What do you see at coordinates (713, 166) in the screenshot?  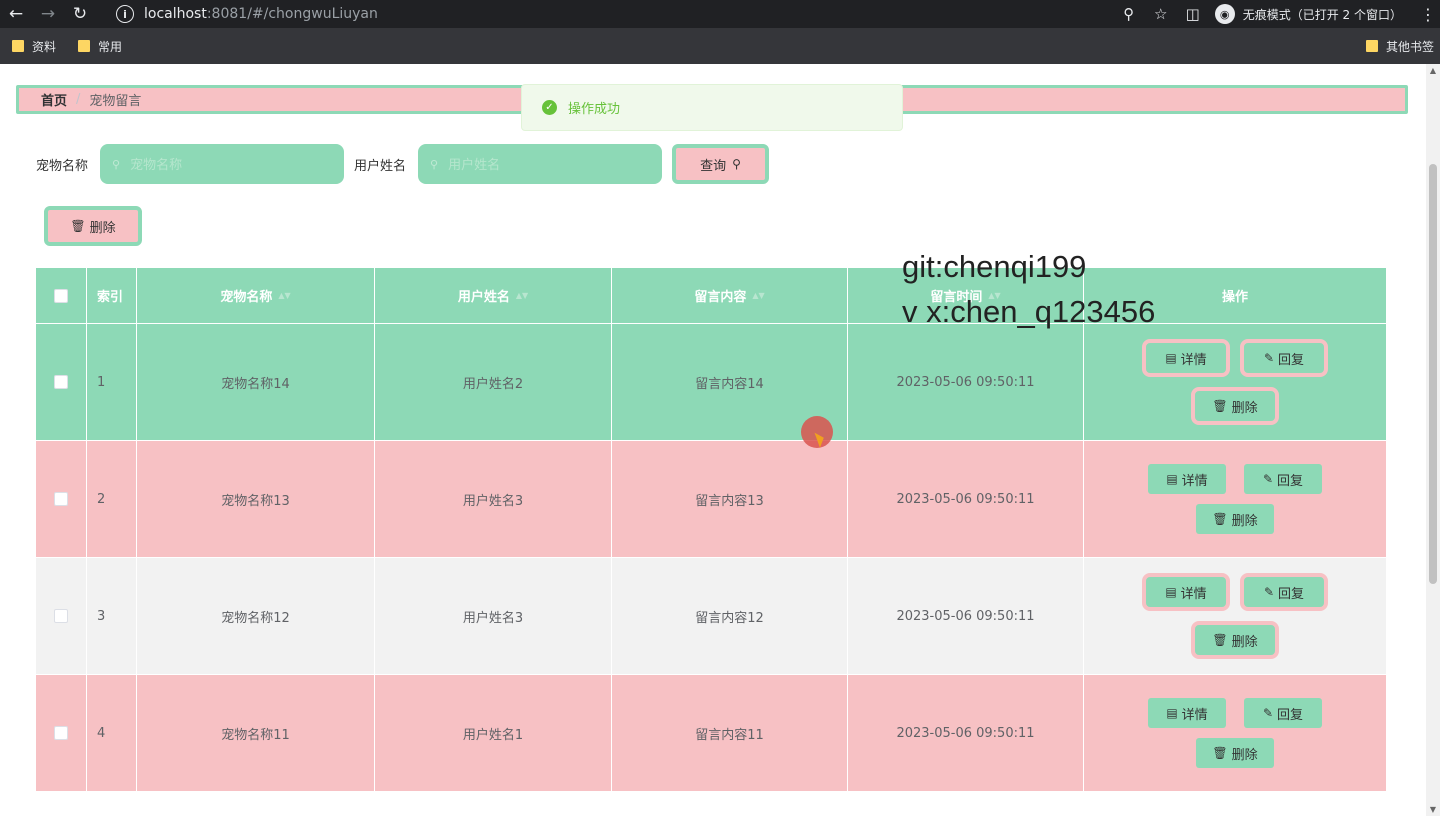 I see `query-button-label: 查询` at bounding box center [713, 166].